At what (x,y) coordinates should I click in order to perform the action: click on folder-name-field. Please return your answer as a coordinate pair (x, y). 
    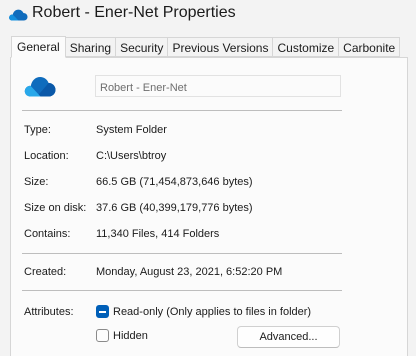
    Looking at the image, I should click on (218, 86).